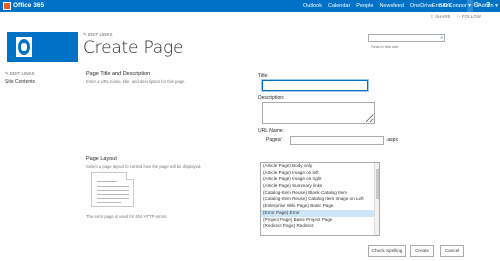 This screenshot has height=261, width=500. I want to click on page-title: Create Page, so click(133, 48).